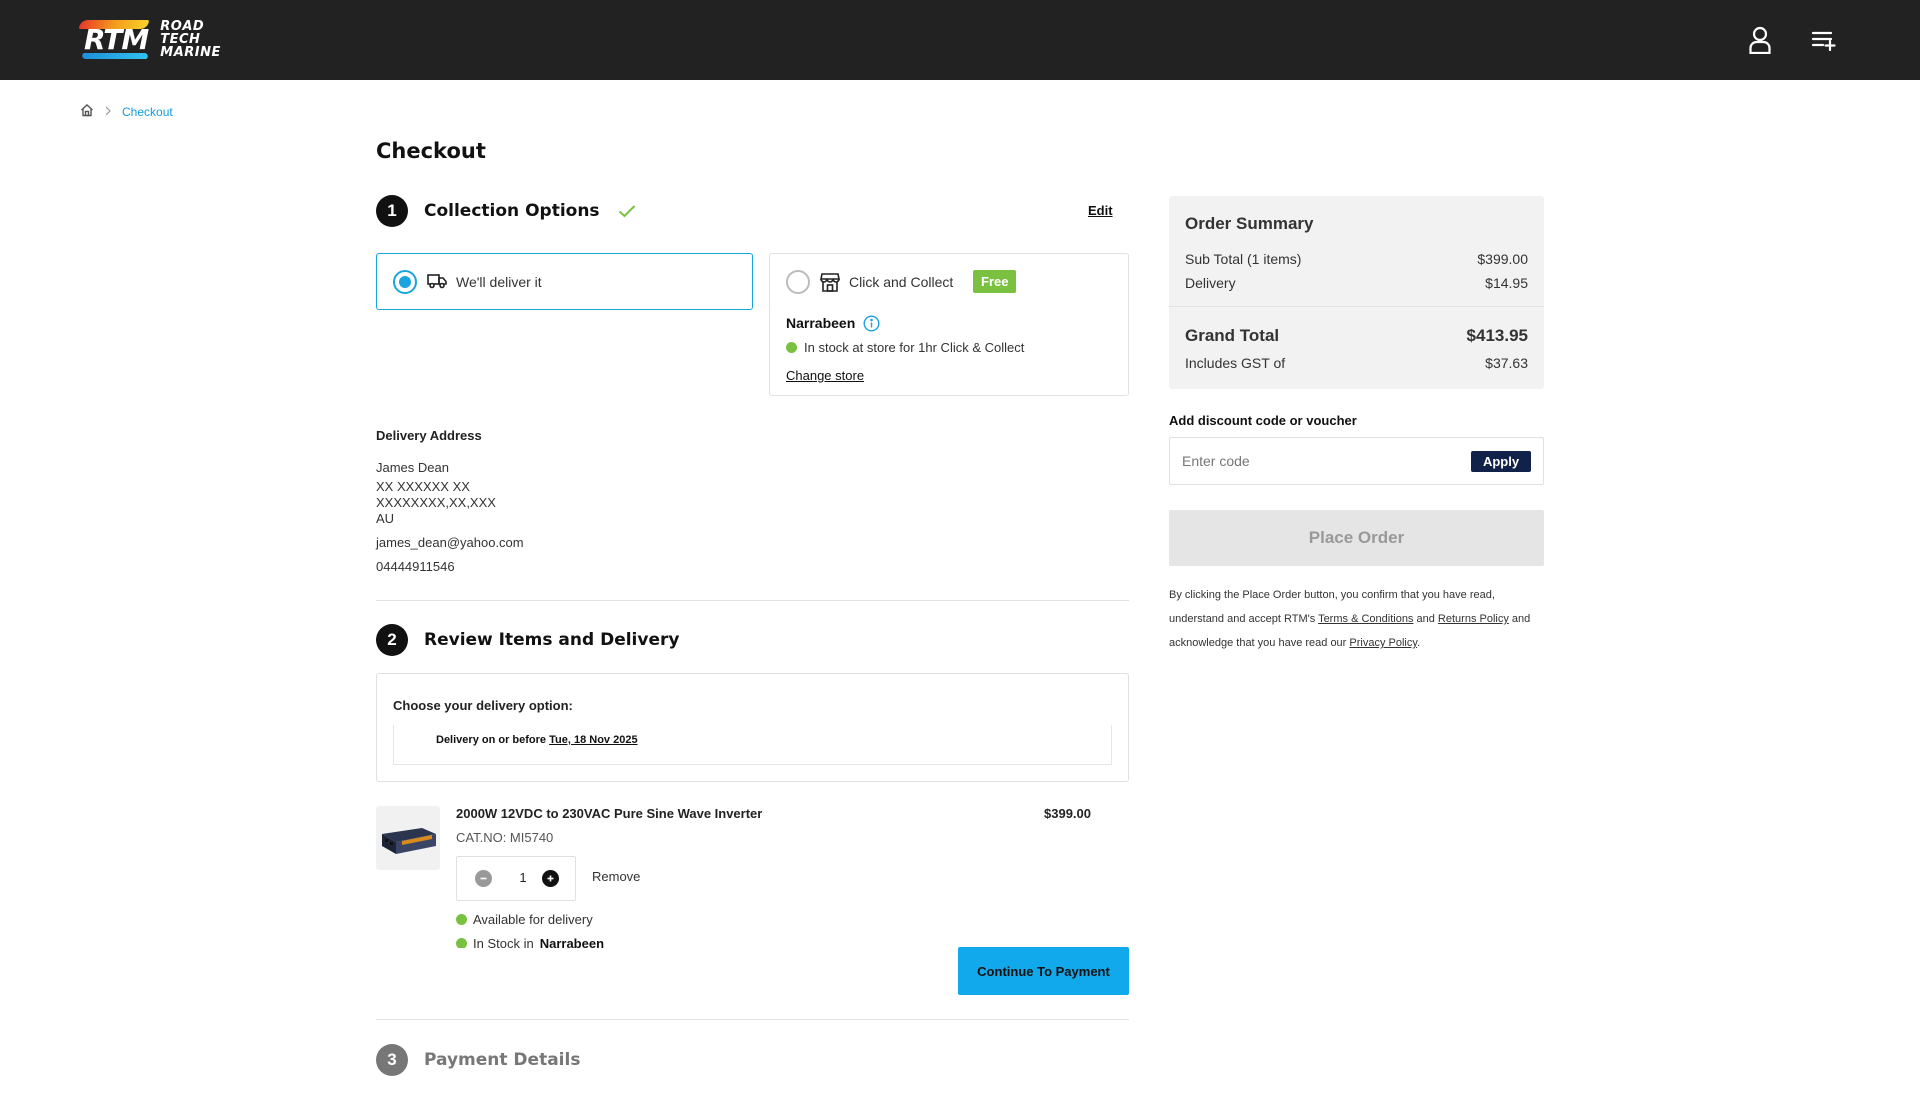  I want to click on page-title: Checkout, so click(431, 151).